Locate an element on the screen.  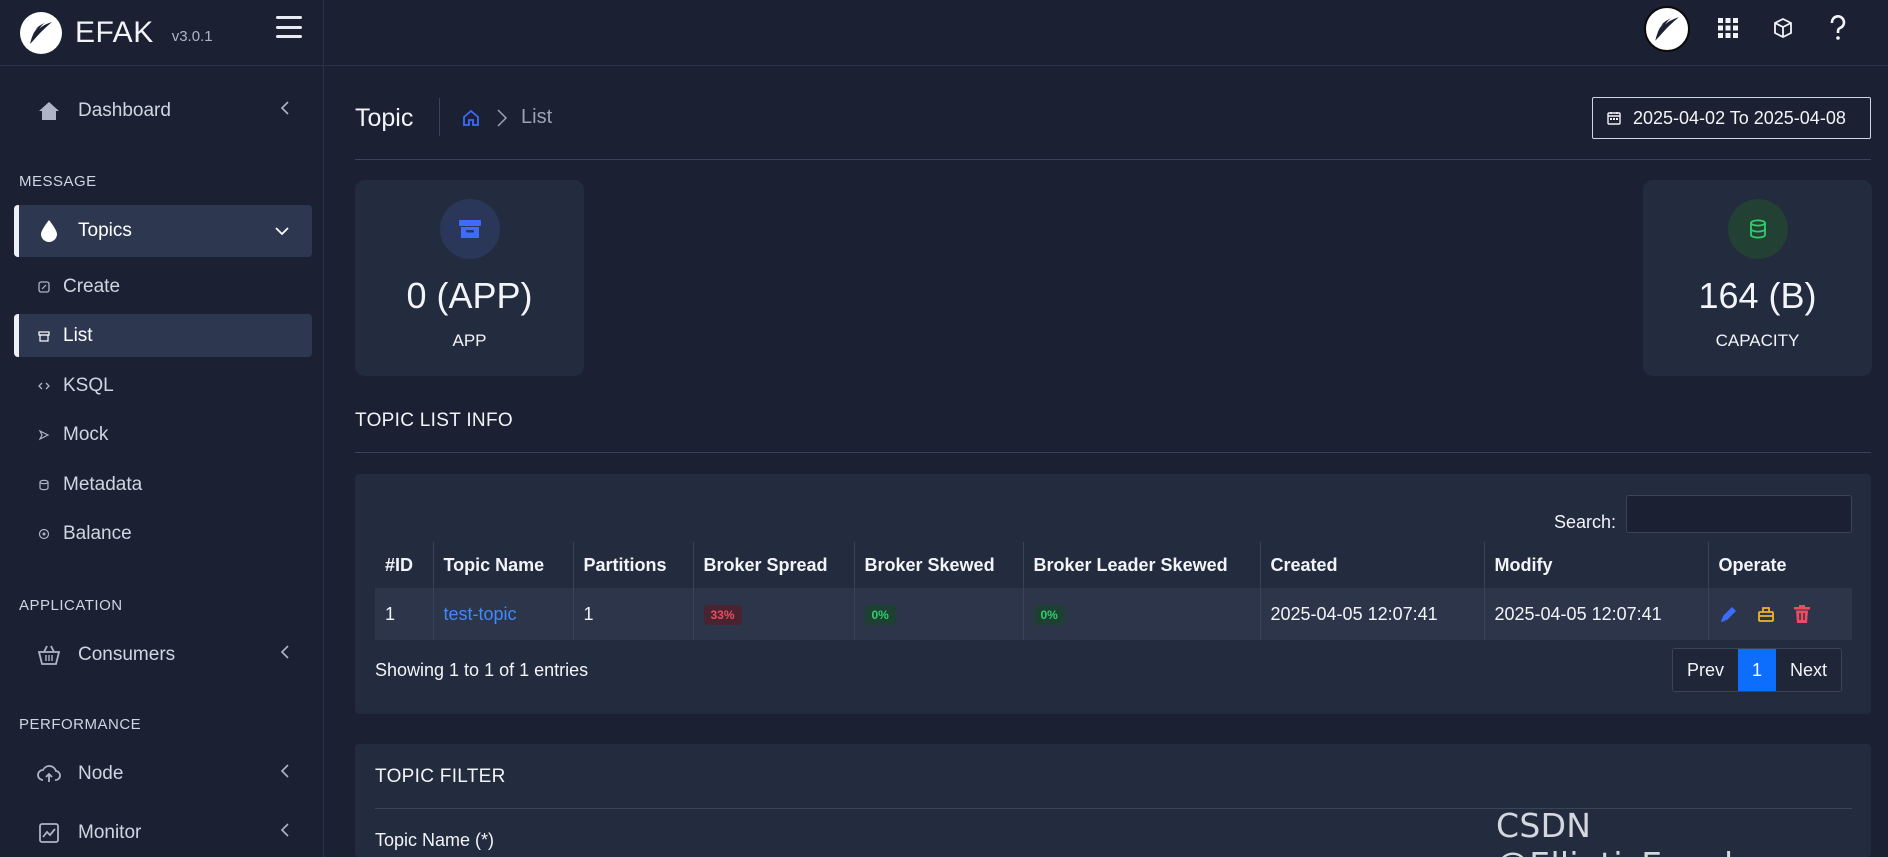
menu-toggle-icon is located at coordinates (289, 27).